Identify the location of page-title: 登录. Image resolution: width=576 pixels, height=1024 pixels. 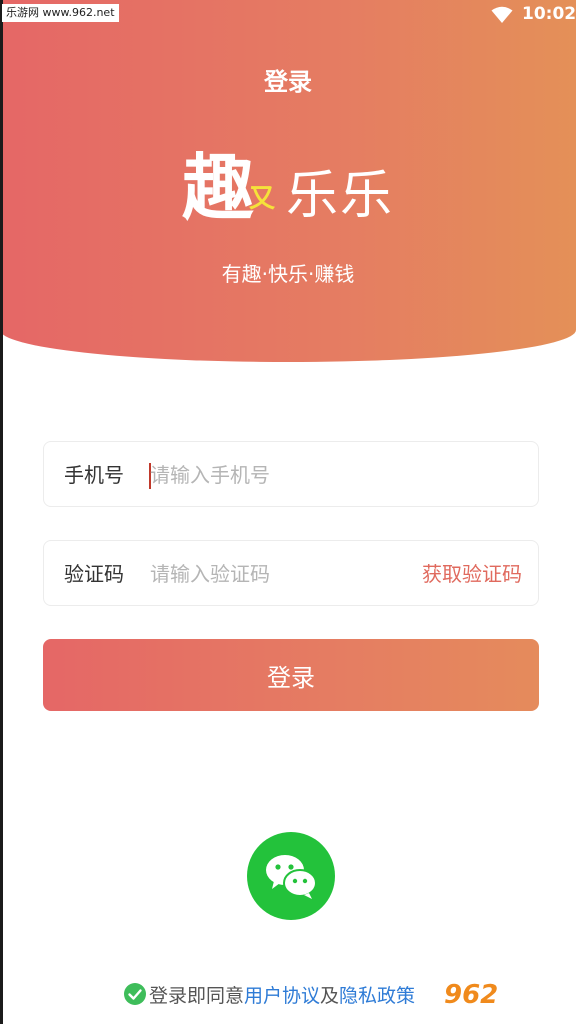
(288, 82).